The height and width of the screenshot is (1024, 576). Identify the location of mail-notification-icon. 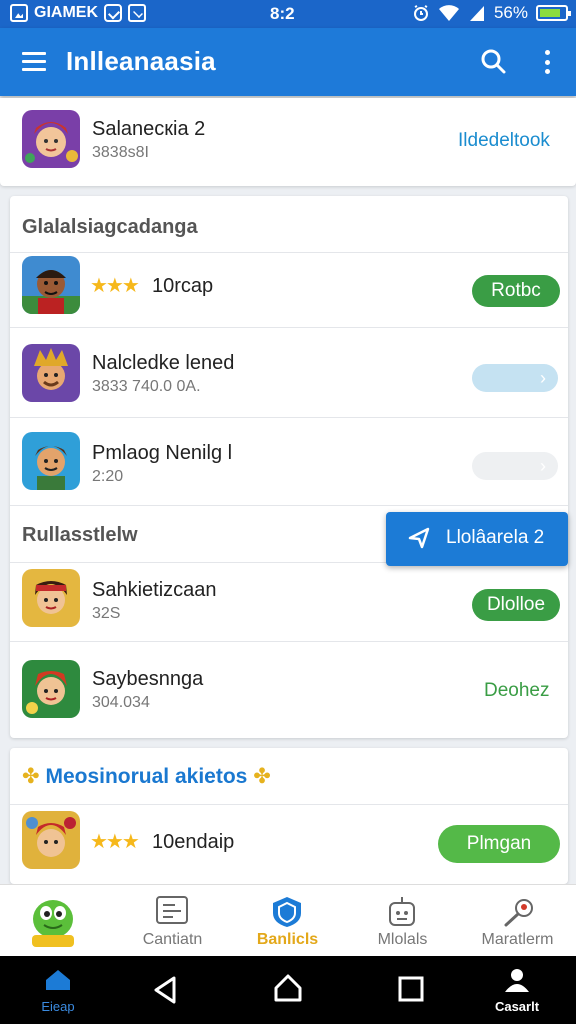
(137, 13).